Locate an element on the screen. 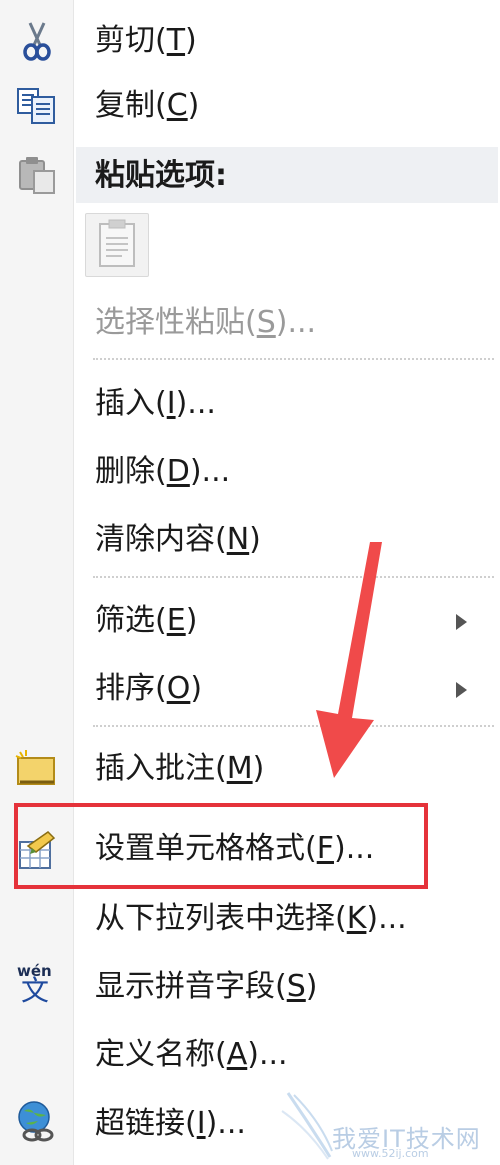 The height and width of the screenshot is (1165, 500). clear-contents-label: 清除内容(N) is located at coordinates (178, 539).